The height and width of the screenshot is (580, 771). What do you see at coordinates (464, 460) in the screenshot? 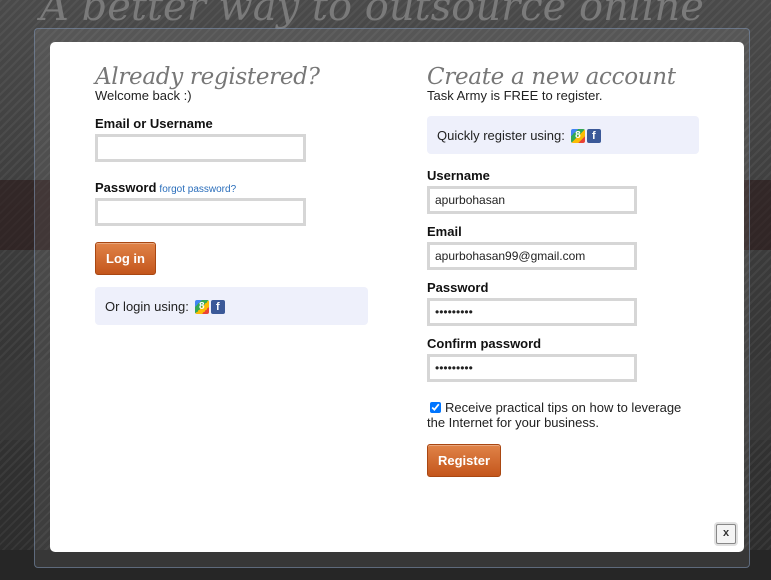
I see `register-button: Register` at bounding box center [464, 460].